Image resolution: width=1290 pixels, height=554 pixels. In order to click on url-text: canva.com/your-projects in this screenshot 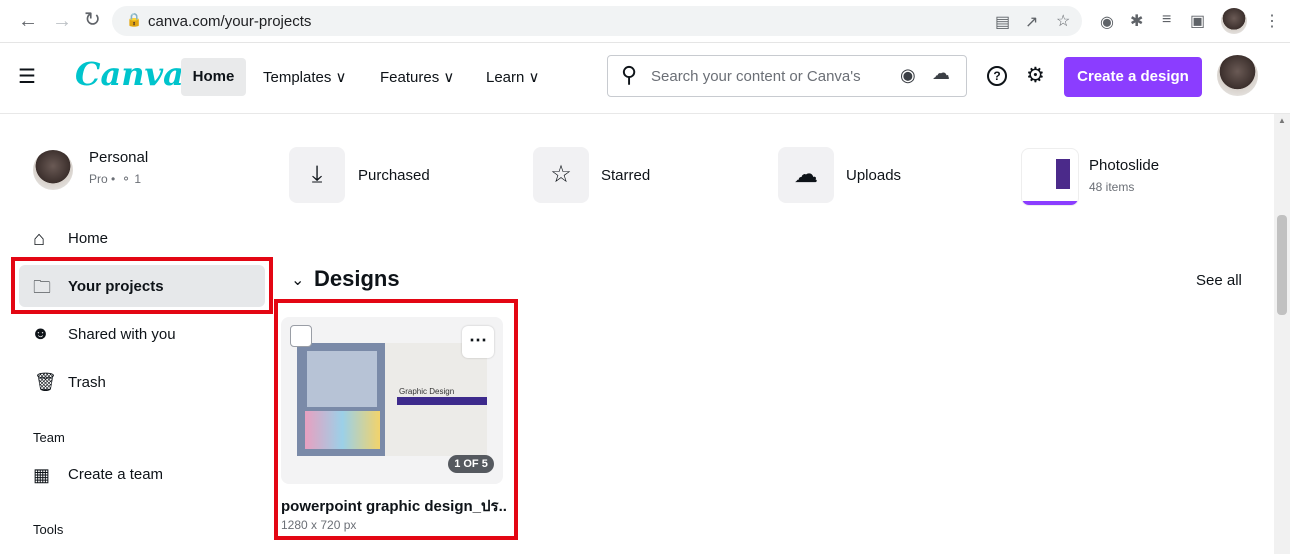, I will do `click(229, 21)`.